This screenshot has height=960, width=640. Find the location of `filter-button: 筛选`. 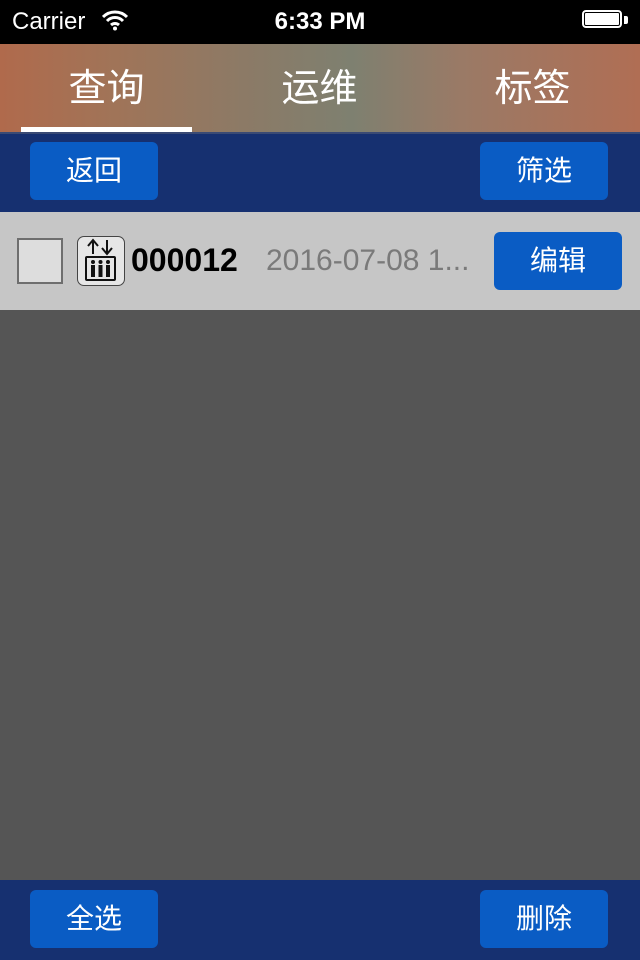

filter-button: 筛选 is located at coordinates (544, 171).